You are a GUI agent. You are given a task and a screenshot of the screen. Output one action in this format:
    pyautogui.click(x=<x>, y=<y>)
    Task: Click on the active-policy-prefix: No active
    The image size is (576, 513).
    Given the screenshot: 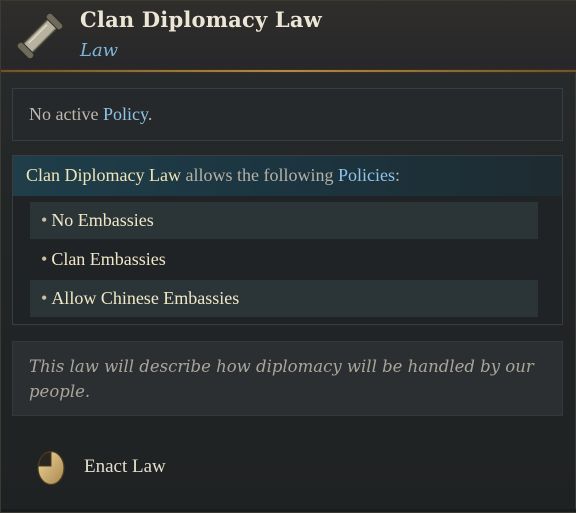 What is the action you would take?
    pyautogui.click(x=66, y=114)
    